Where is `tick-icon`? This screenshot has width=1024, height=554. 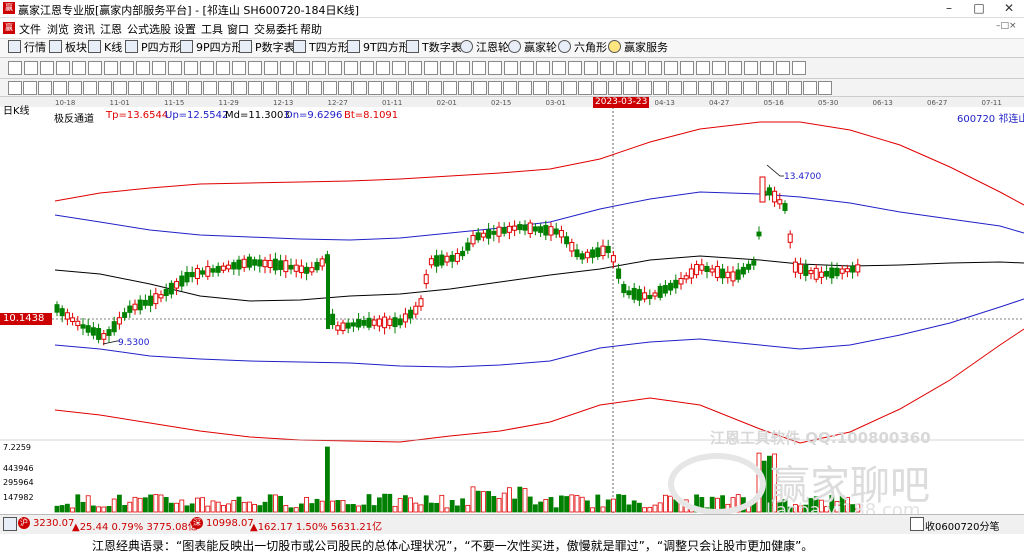 tick-icon is located at coordinates (917, 524).